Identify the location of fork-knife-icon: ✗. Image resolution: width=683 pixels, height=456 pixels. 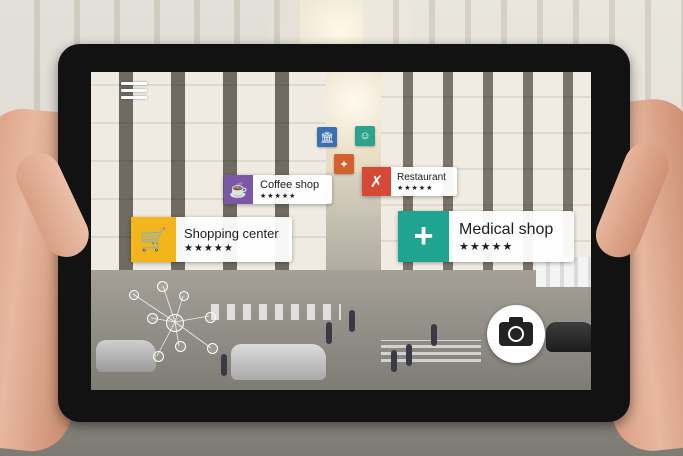
(376, 181).